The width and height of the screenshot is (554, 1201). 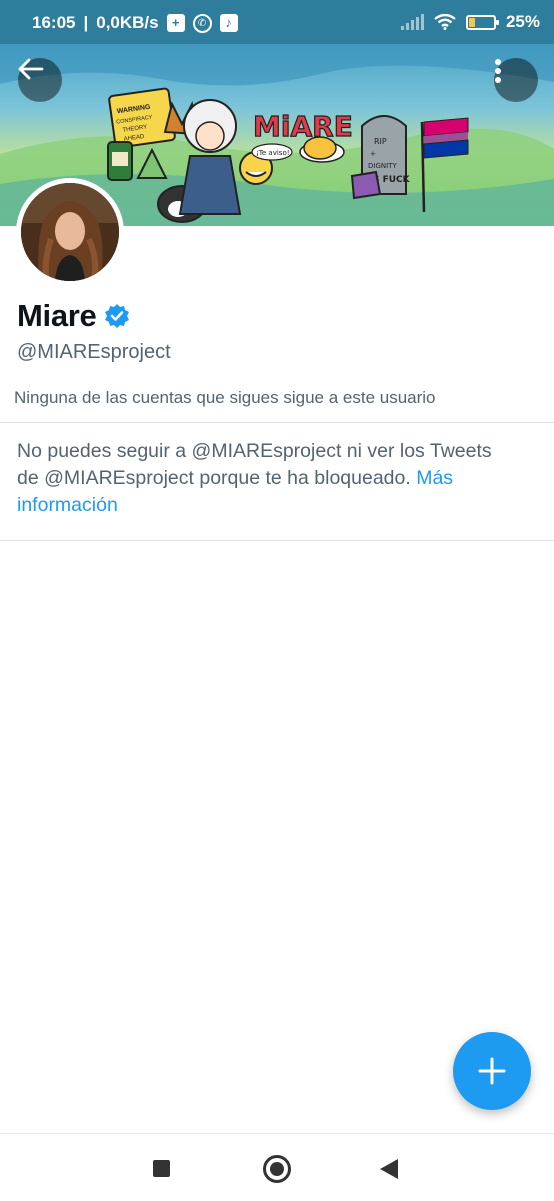 I want to click on status-speed: 0,0KB/s, so click(x=127, y=22).